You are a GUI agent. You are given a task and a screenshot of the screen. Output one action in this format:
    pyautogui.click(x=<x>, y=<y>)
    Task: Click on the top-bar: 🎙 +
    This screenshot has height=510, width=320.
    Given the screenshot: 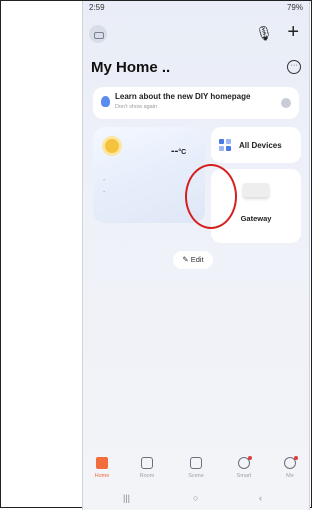 What is the action you would take?
    pyautogui.click(x=196, y=34)
    